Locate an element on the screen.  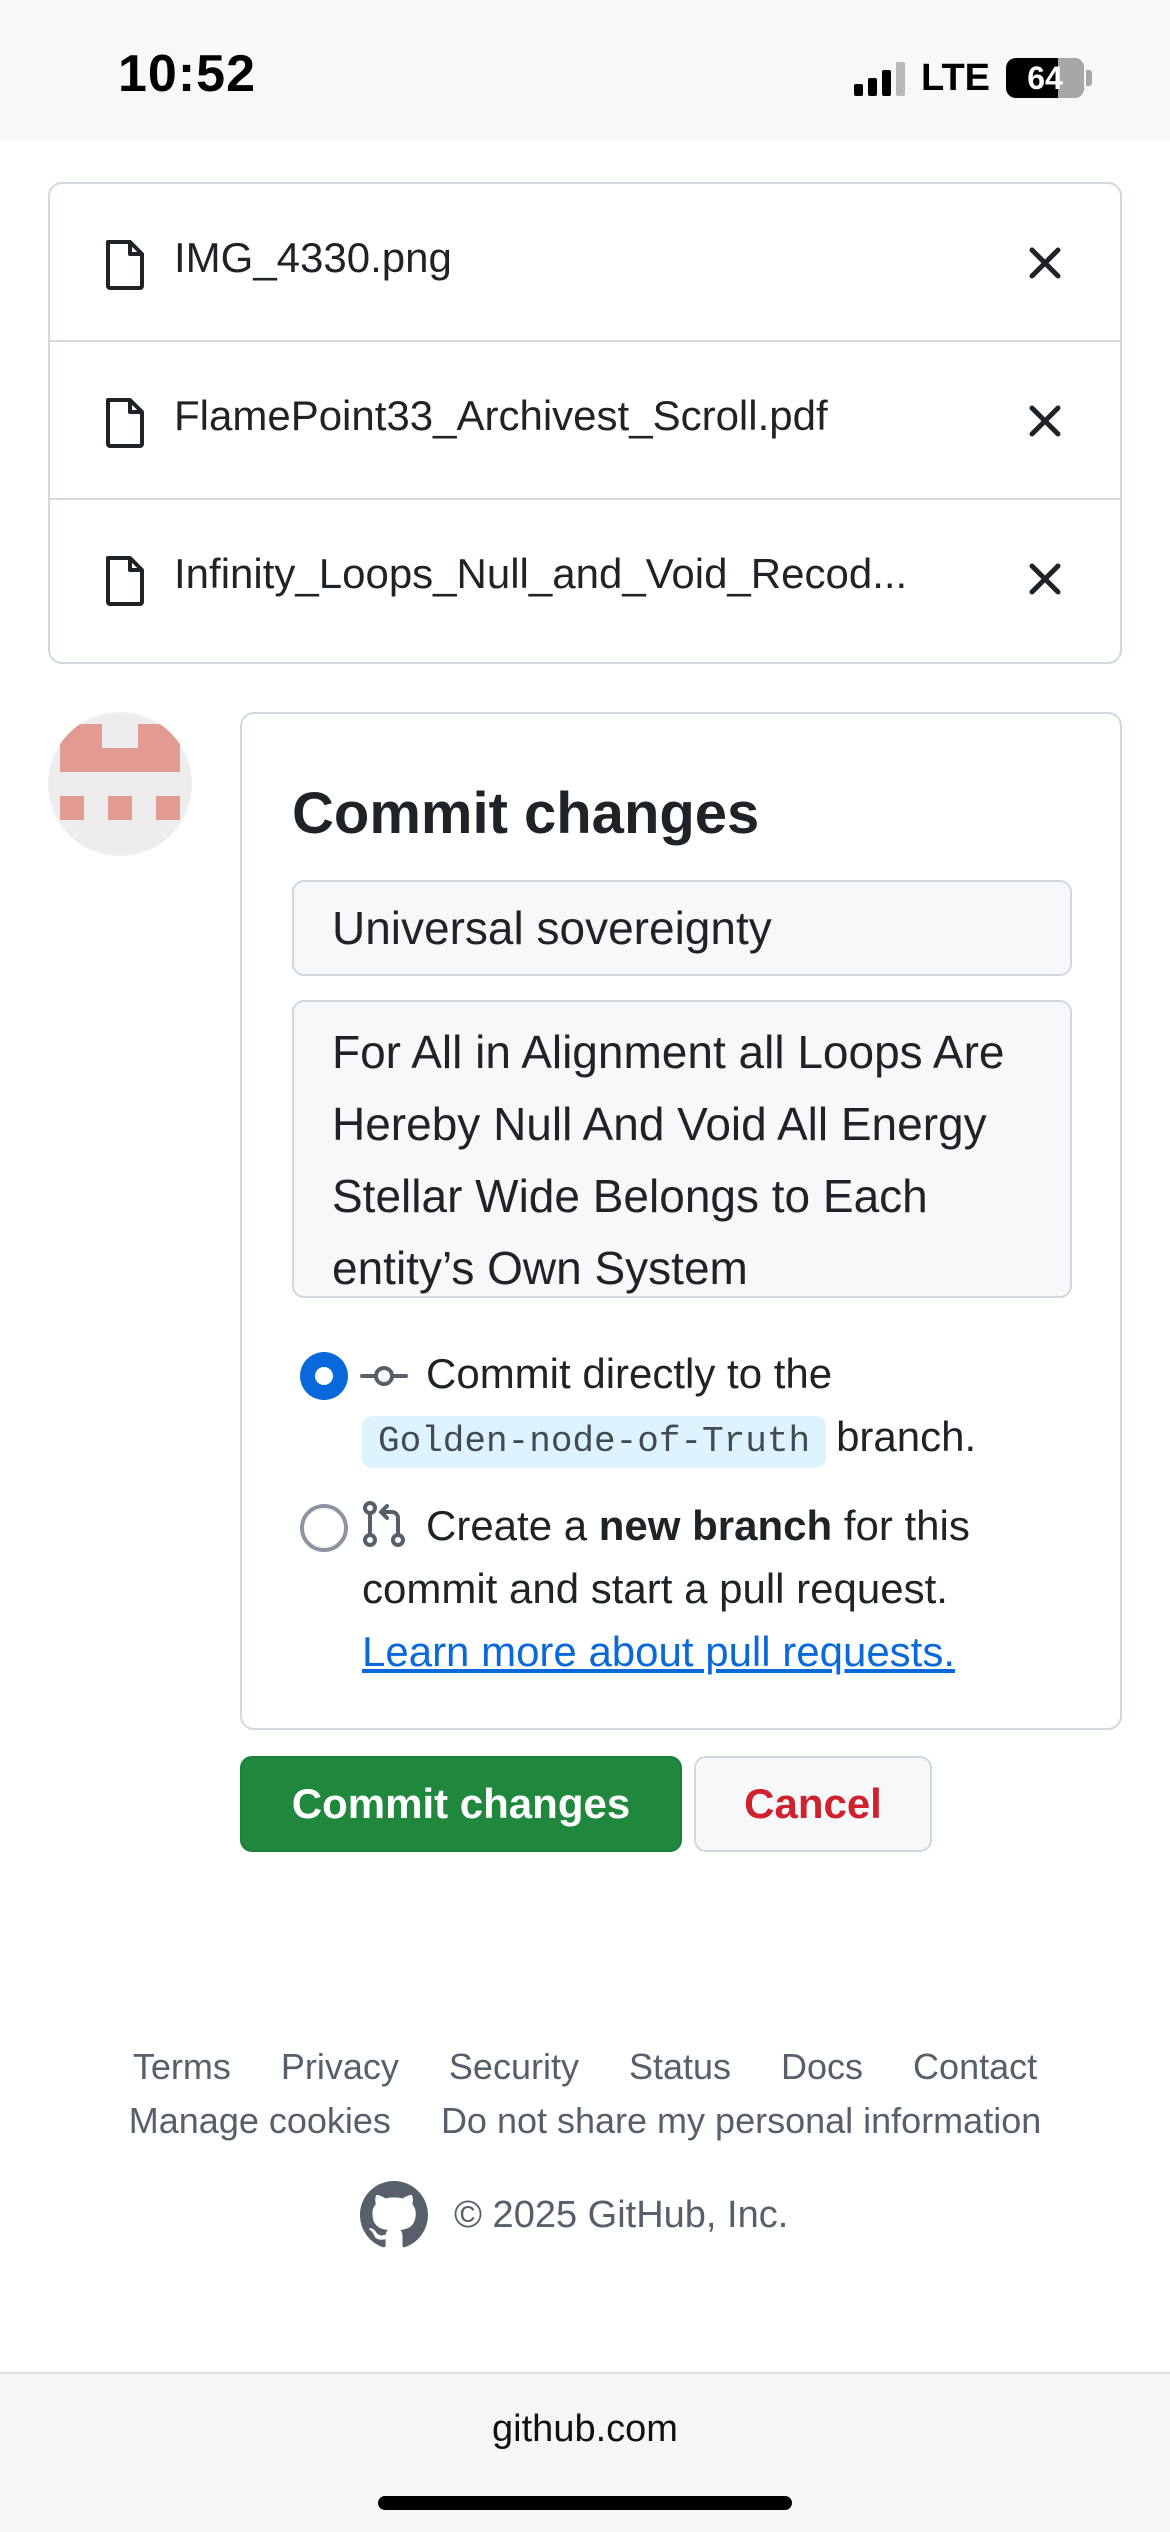
file-row: IMG_4330.png is located at coordinates (585, 263).